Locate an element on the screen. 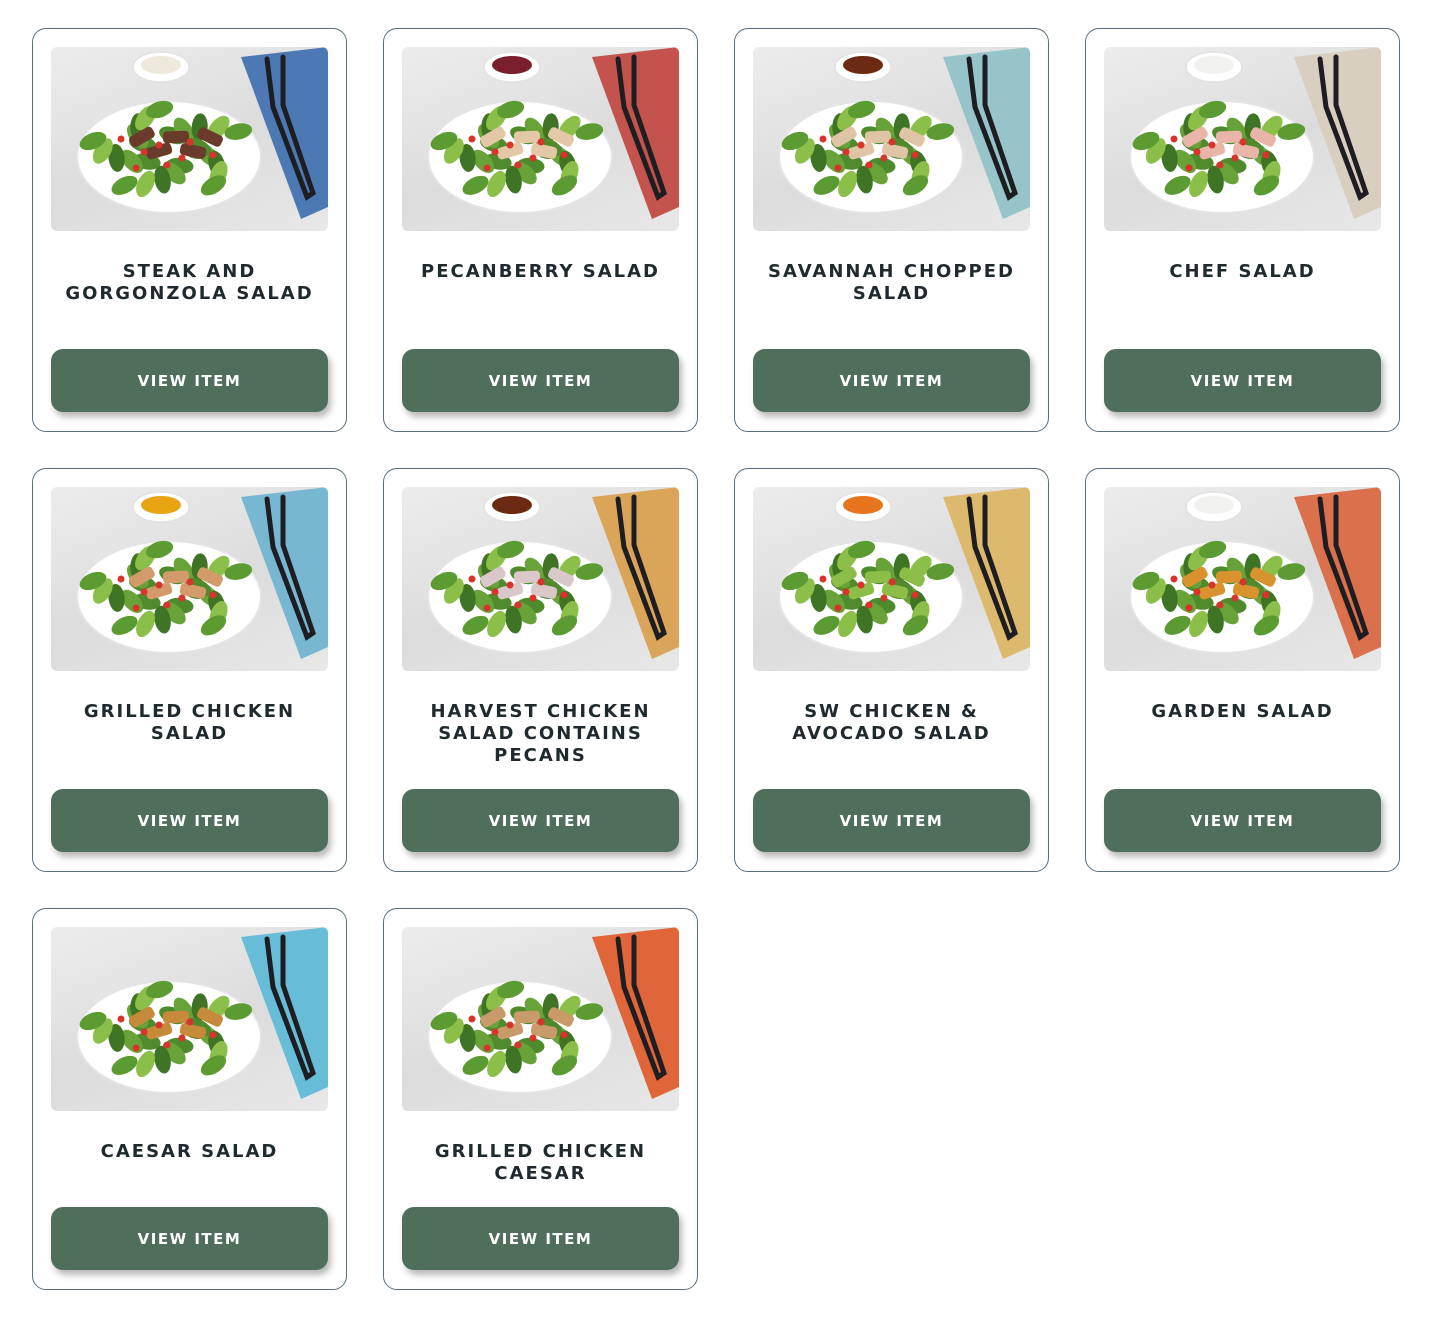 The width and height of the screenshot is (1434, 1322). menu-item-card: SAVANNAH CHOPPED SALAD VIEW ITEM is located at coordinates (891, 230).